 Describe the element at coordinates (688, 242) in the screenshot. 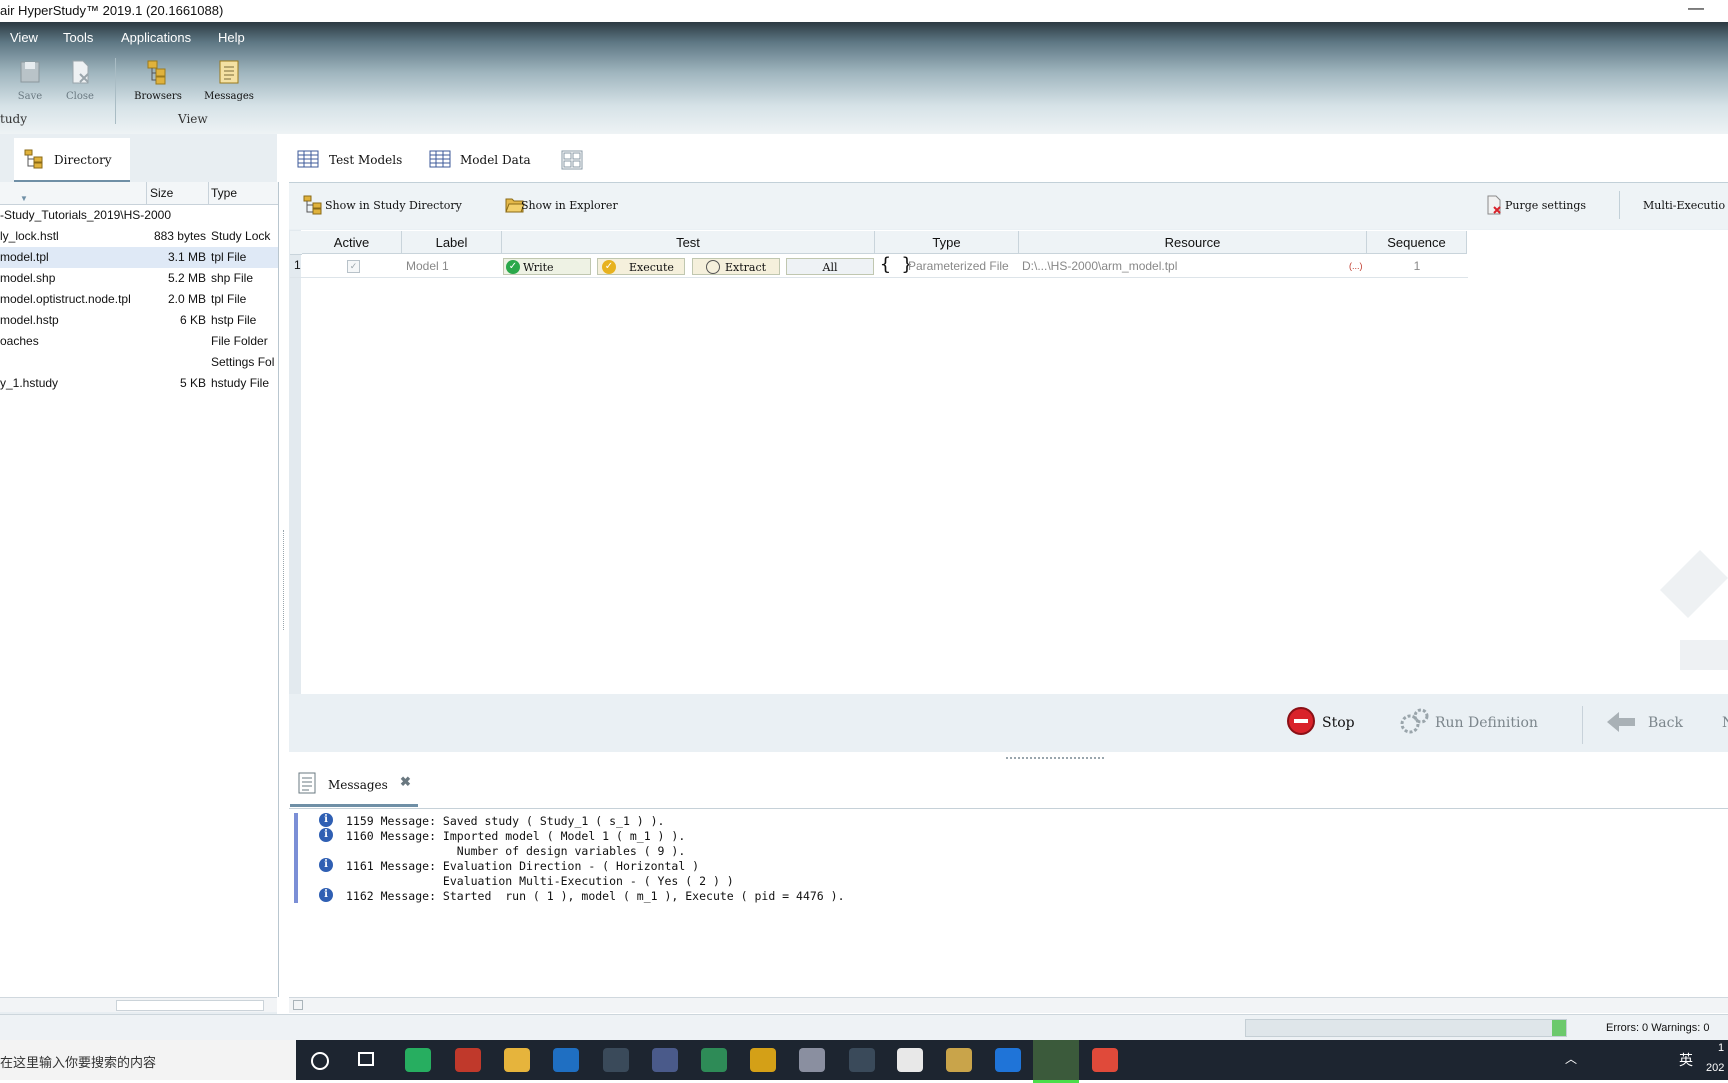

I see `column-test: Test` at that location.